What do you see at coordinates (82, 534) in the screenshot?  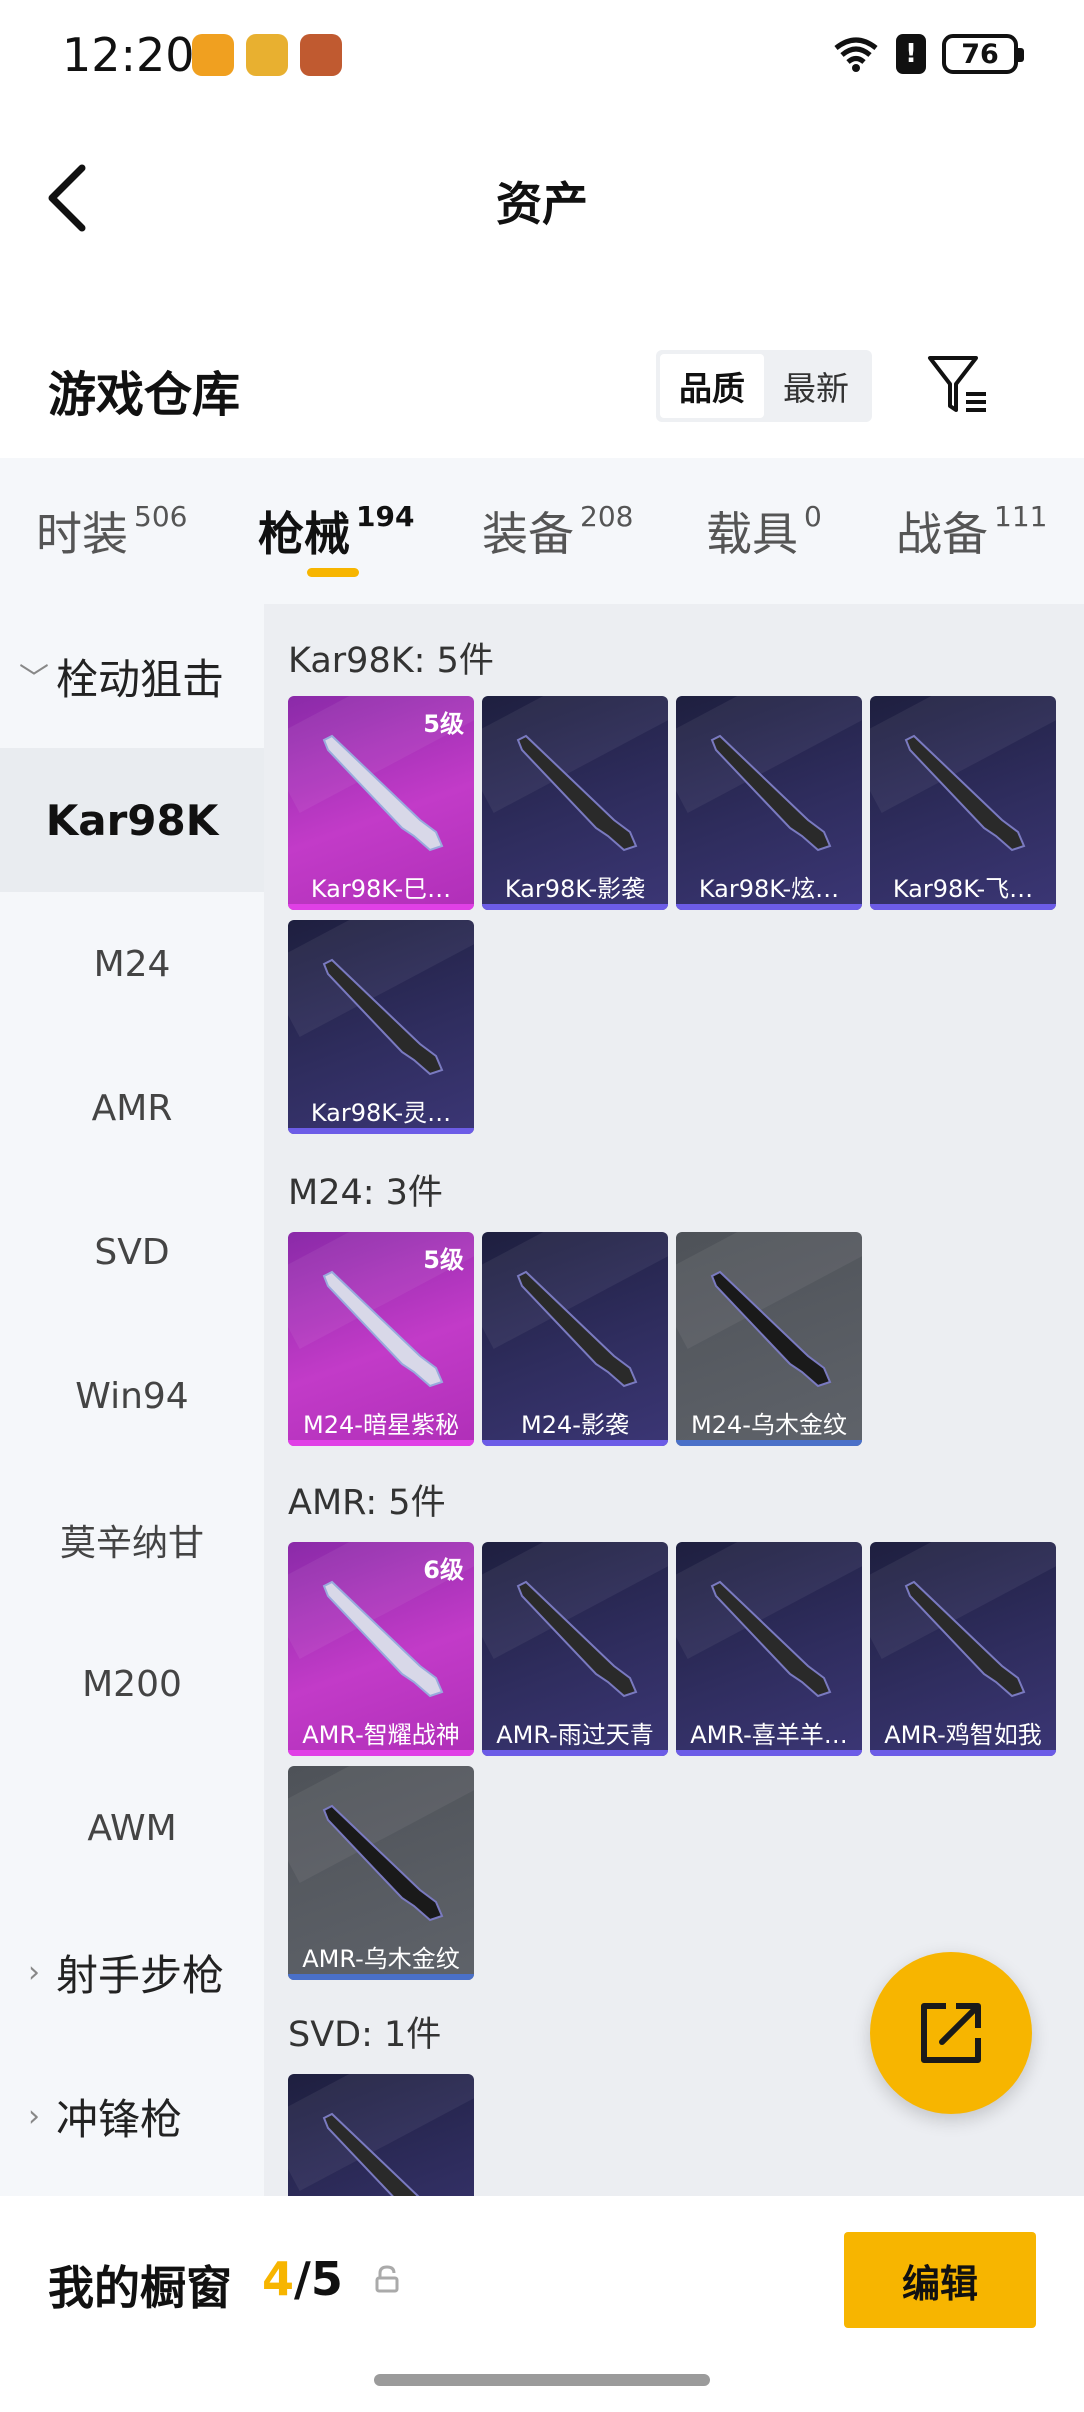 I see `tab-label: 时装` at bounding box center [82, 534].